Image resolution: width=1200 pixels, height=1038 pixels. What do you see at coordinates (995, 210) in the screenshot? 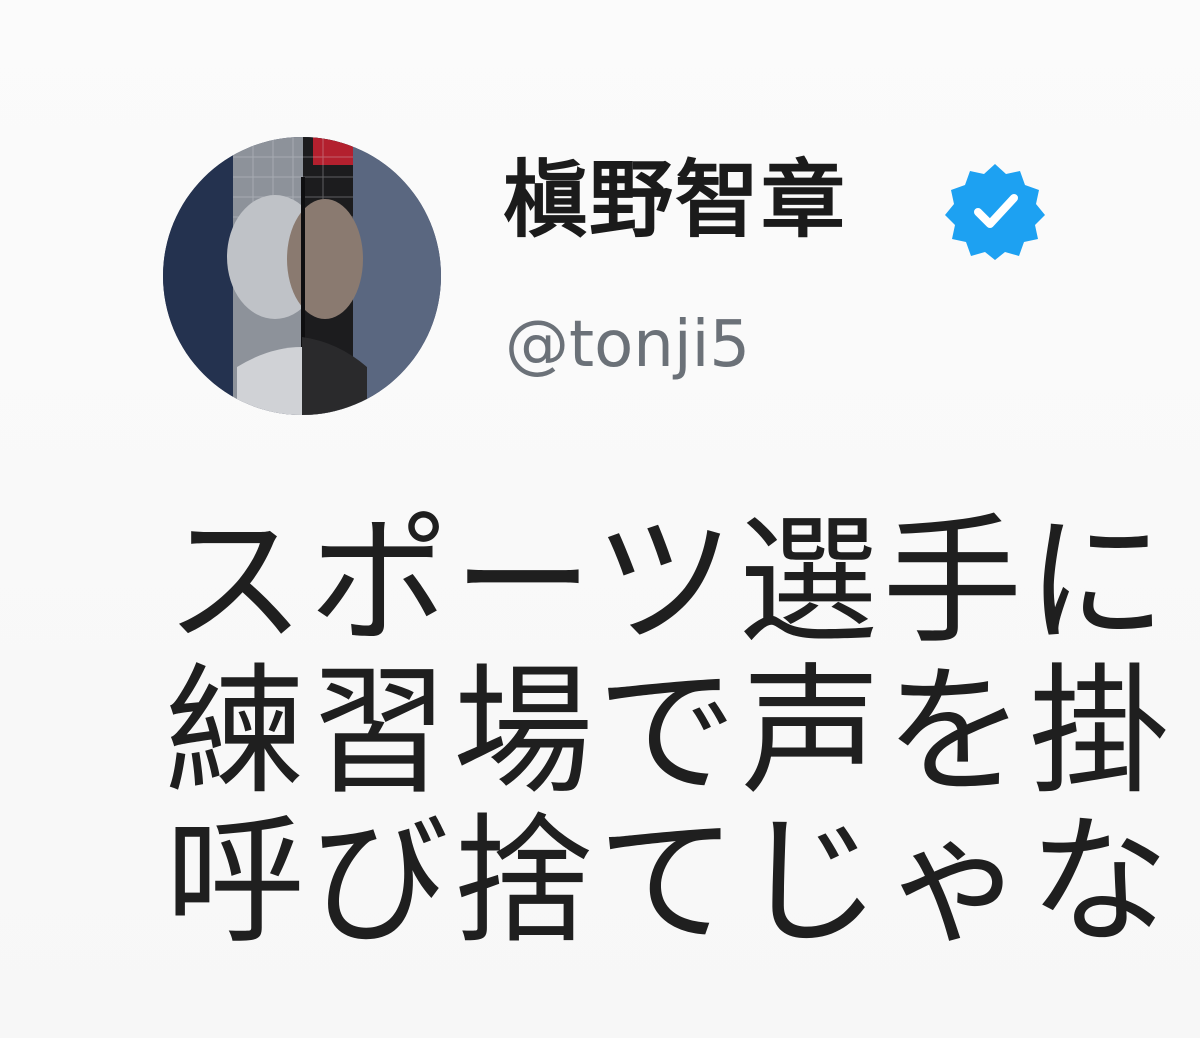
I see `verified-check-icon` at bounding box center [995, 210].